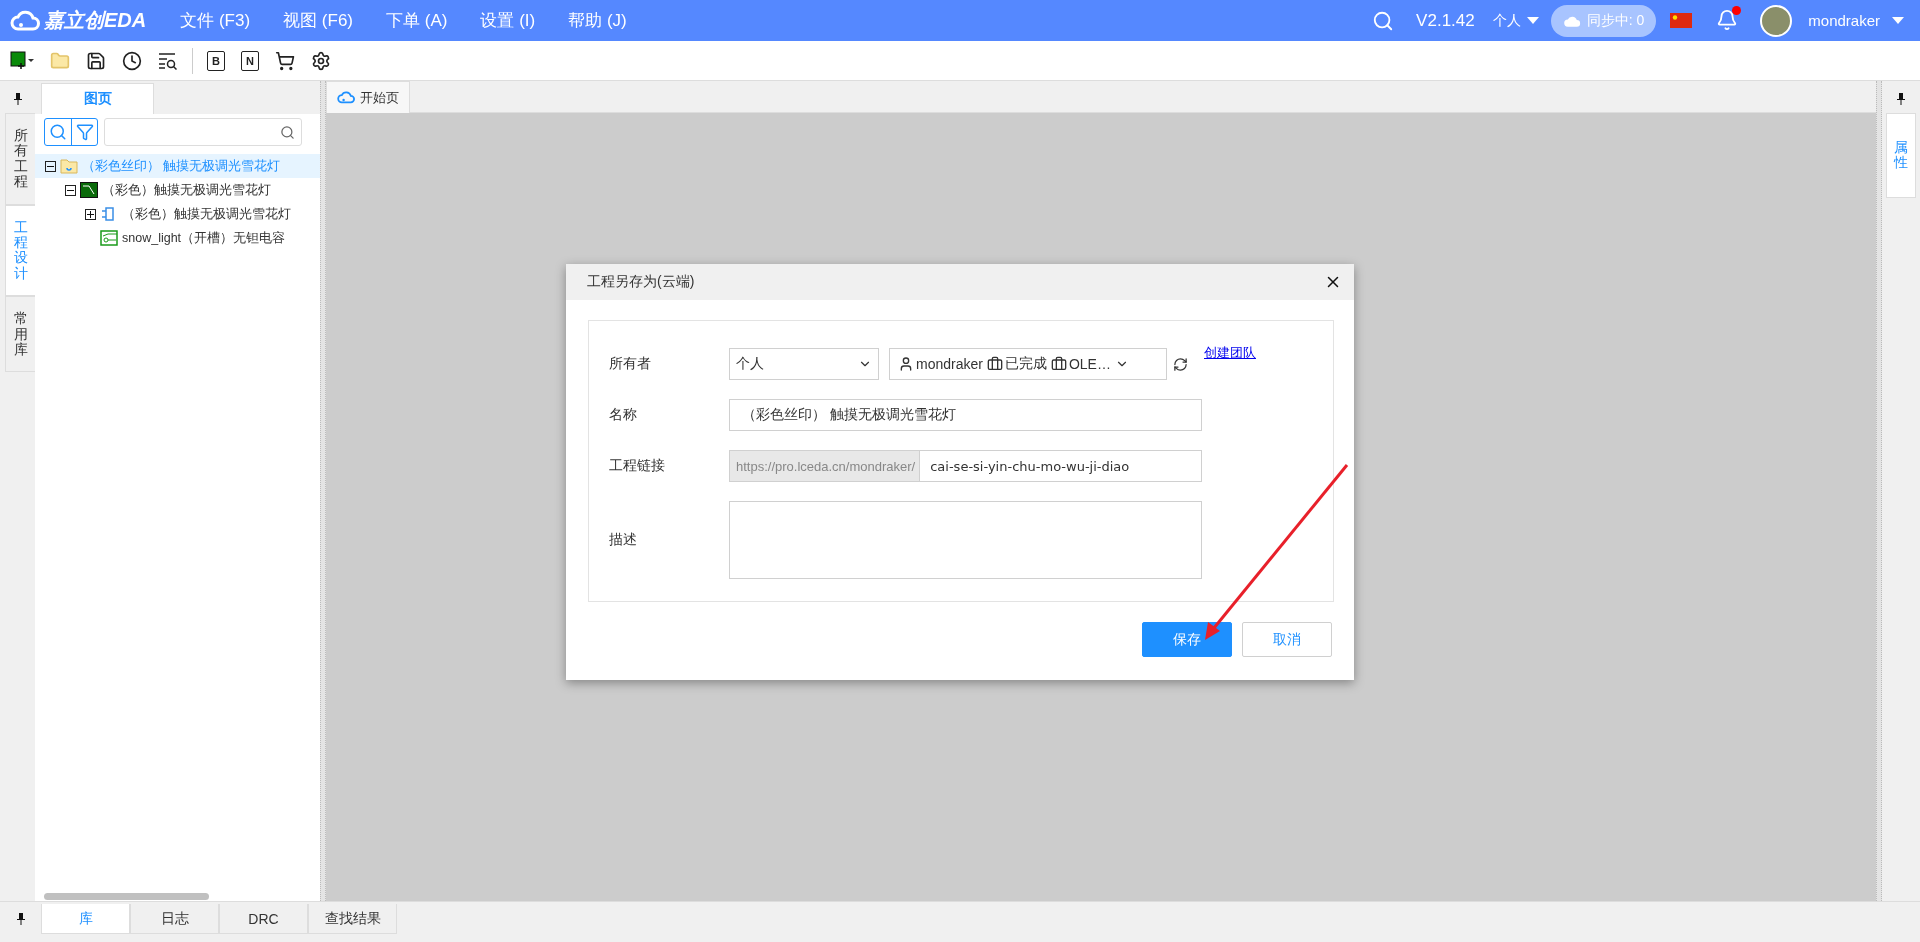 The height and width of the screenshot is (942, 1920). What do you see at coordinates (181, 166) in the screenshot?
I see `tree-label: （彩色丝印） 触摸无极调光雪花灯` at bounding box center [181, 166].